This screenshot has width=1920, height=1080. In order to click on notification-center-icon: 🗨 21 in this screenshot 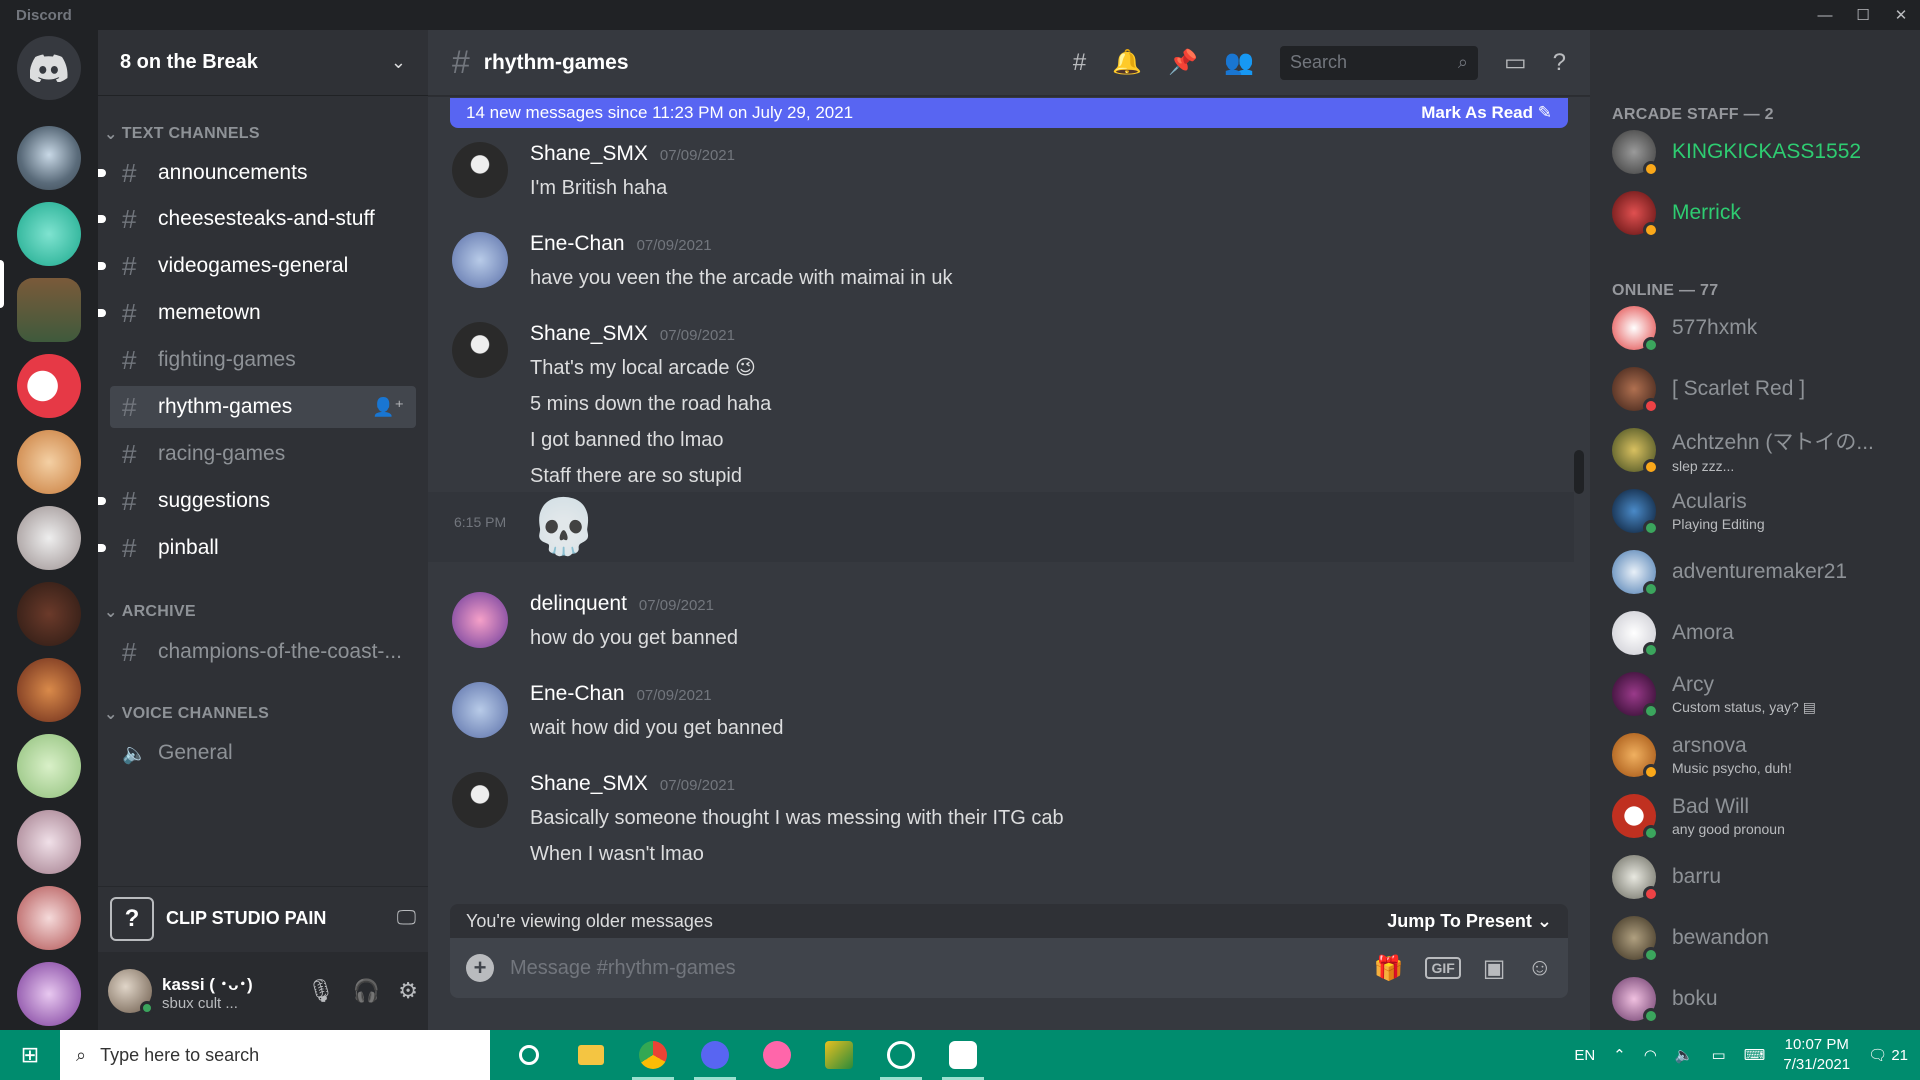, I will do `click(1888, 1055)`.